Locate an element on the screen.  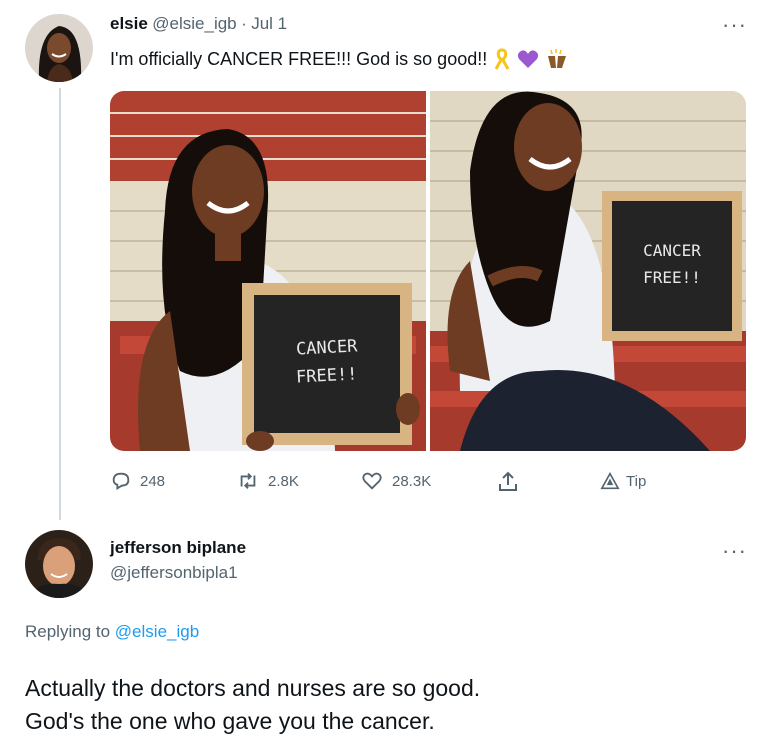
reply-icon is located at coordinates (121, 481).